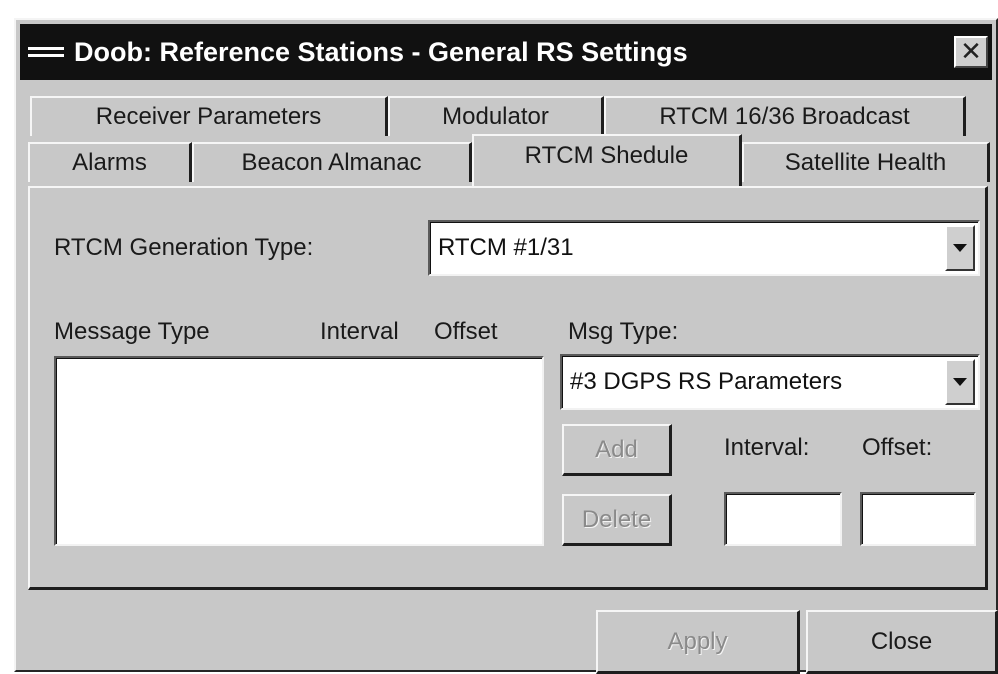  Describe the element at coordinates (866, 162) in the screenshot. I see `tab-satellite-health: Satellite Health` at that location.